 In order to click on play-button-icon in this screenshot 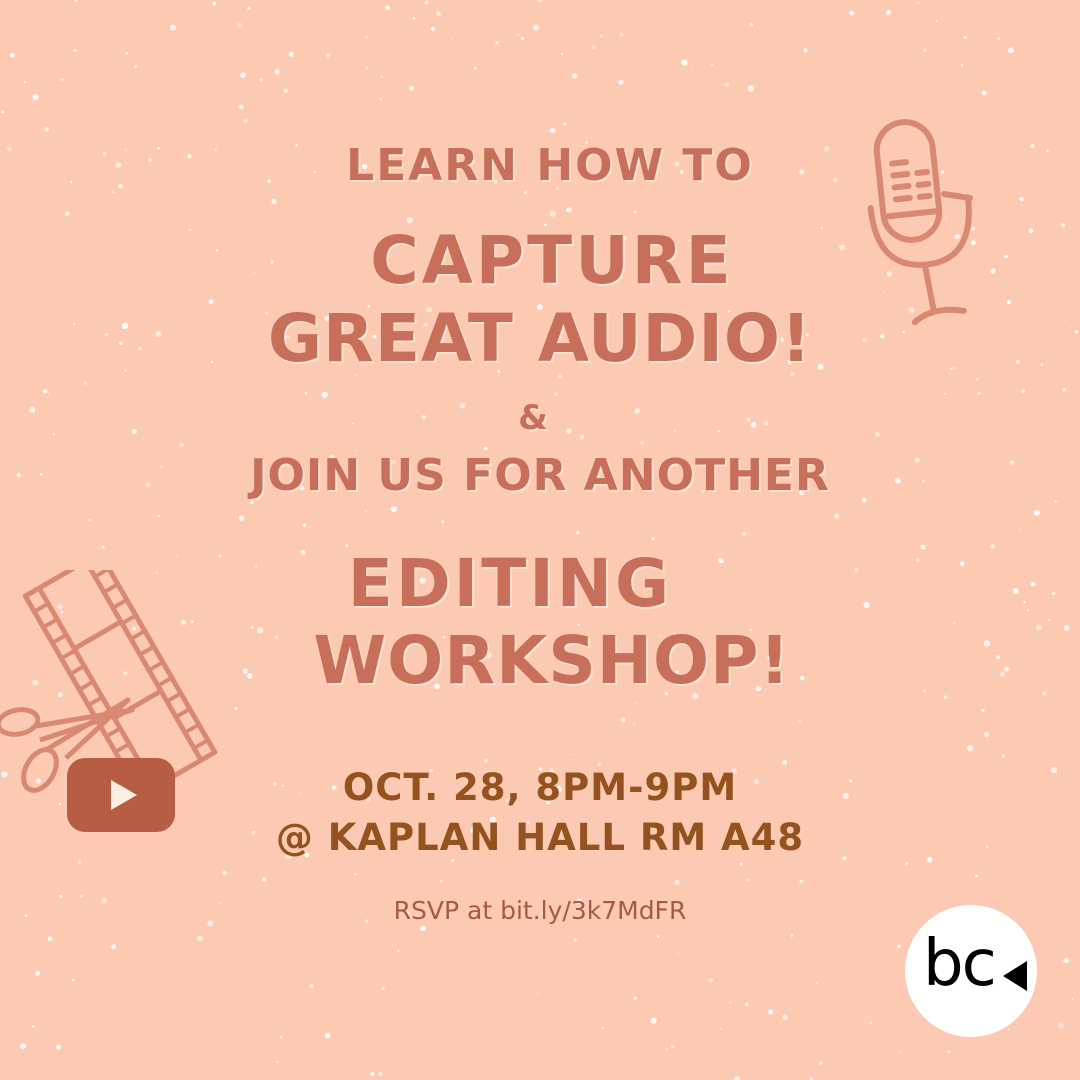, I will do `click(121, 795)`.